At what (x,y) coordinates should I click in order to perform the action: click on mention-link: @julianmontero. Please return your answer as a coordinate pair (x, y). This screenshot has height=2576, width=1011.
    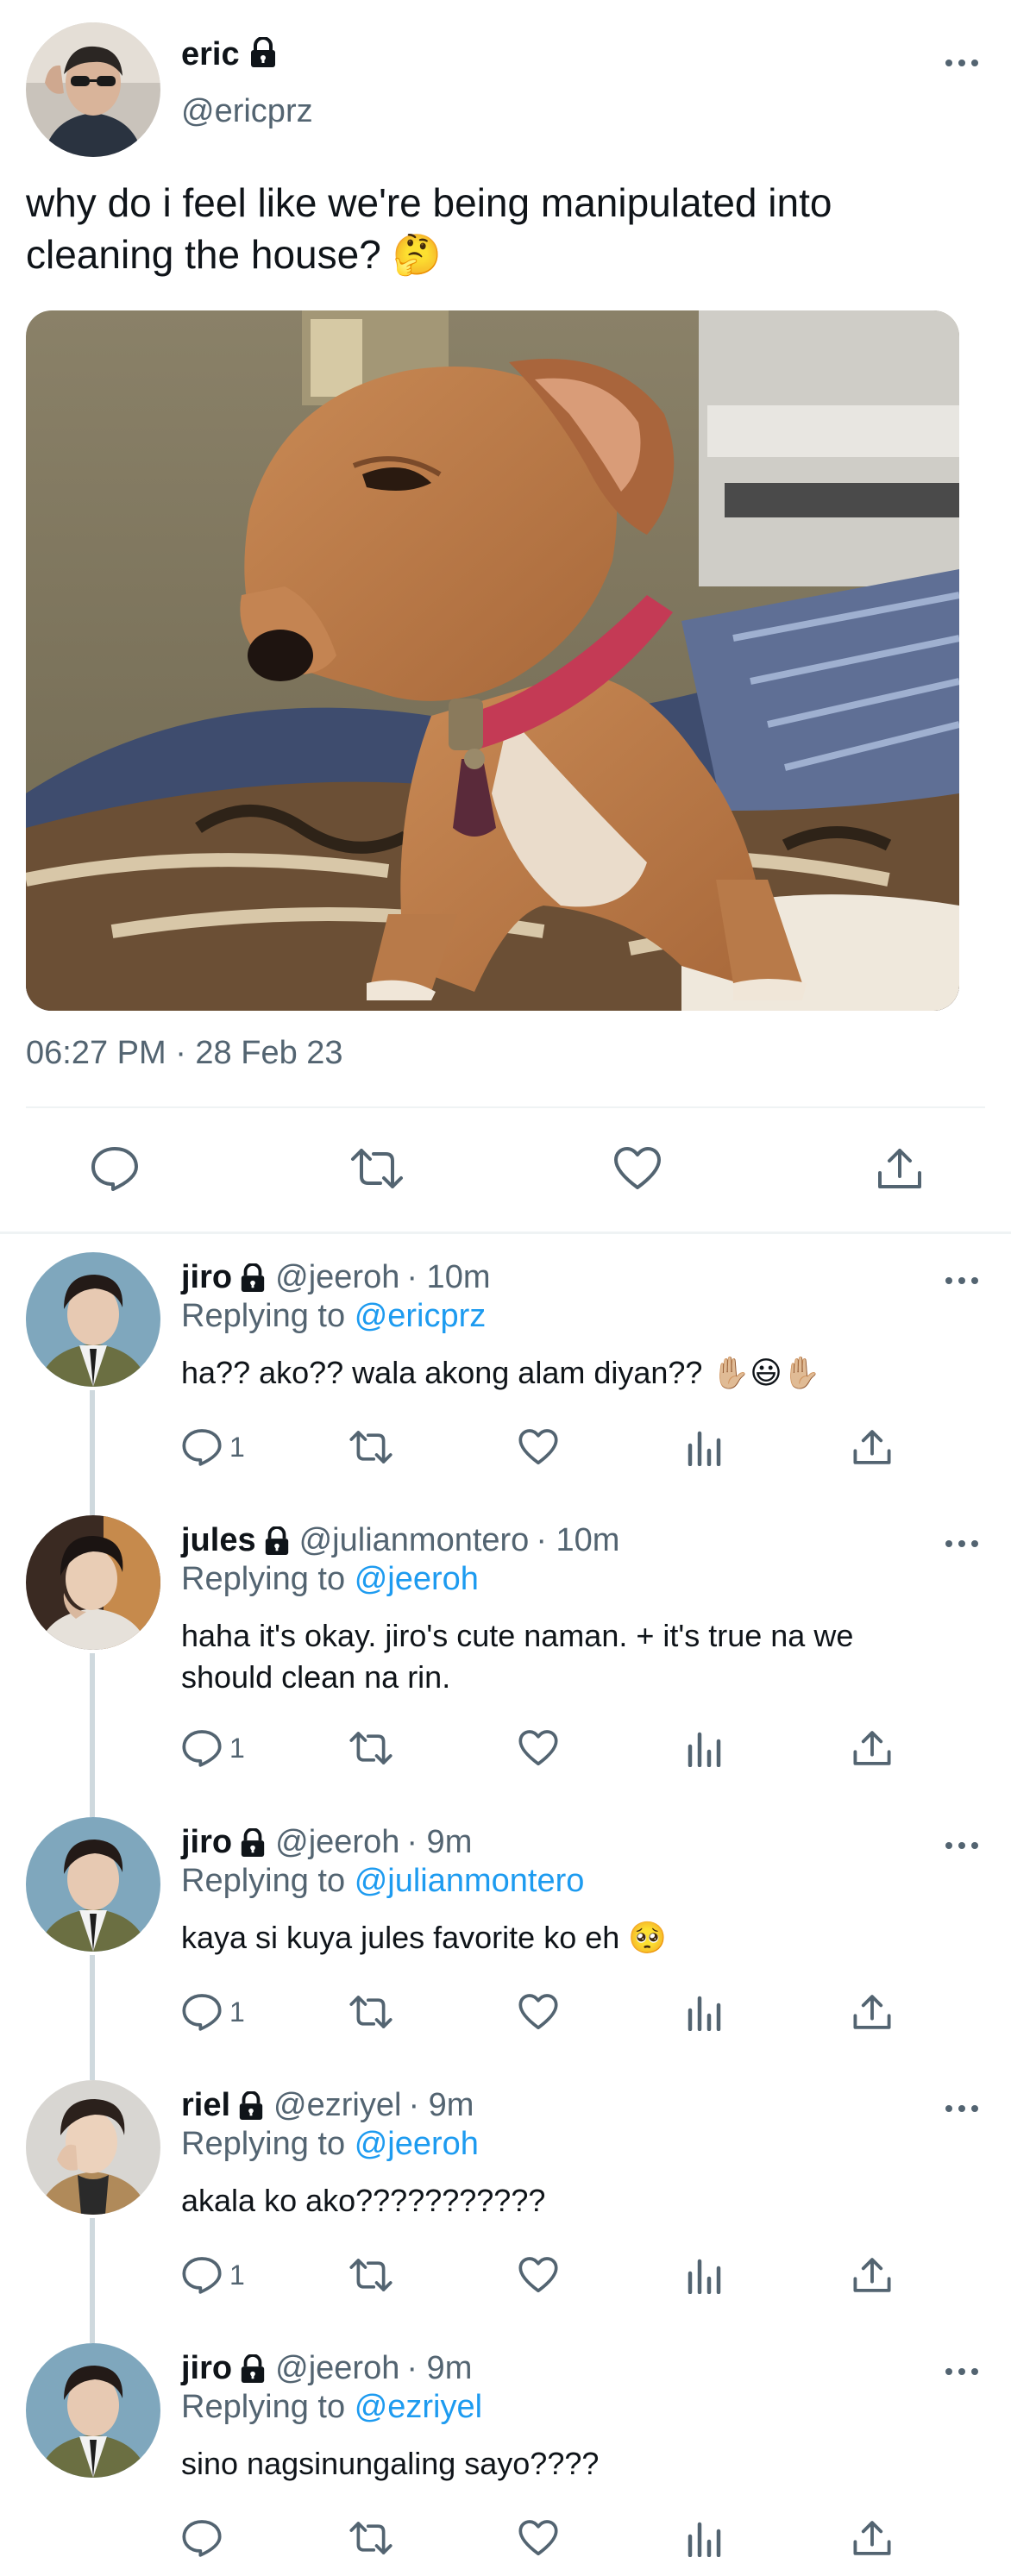
    Looking at the image, I should click on (470, 1881).